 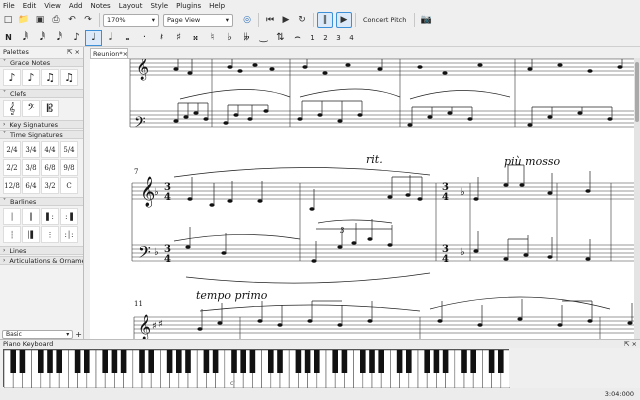 I want to click on time-signature-cell: 2/4, so click(x=12, y=149).